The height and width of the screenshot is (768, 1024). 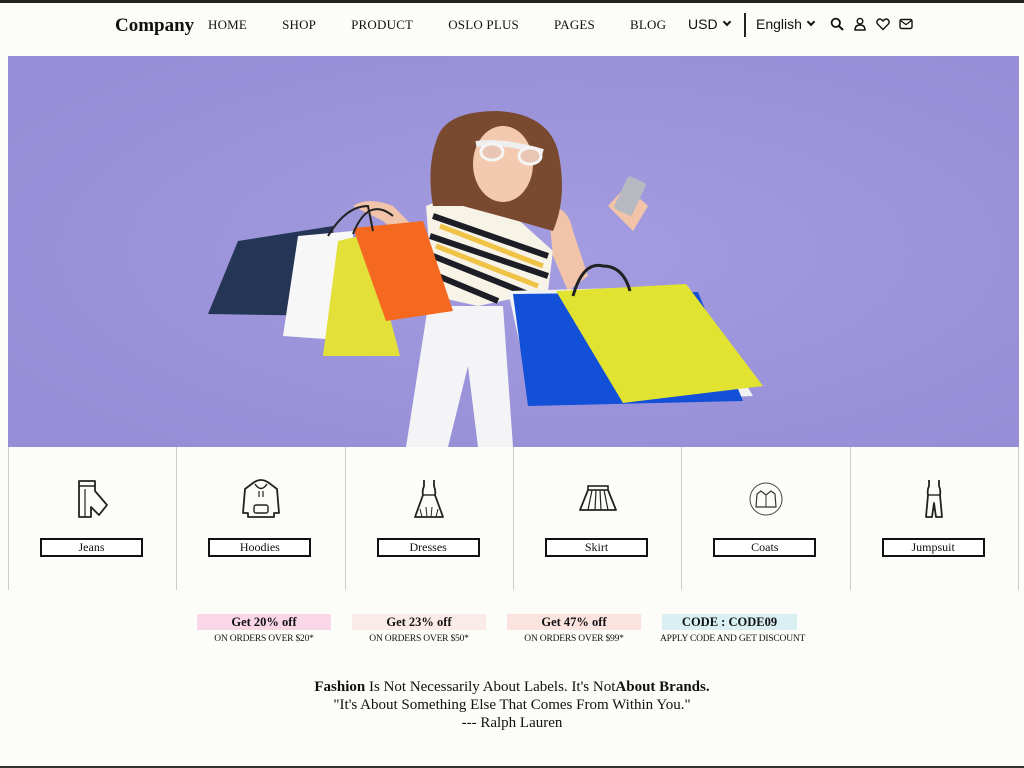 I want to click on category-label: Coats, so click(x=765, y=547).